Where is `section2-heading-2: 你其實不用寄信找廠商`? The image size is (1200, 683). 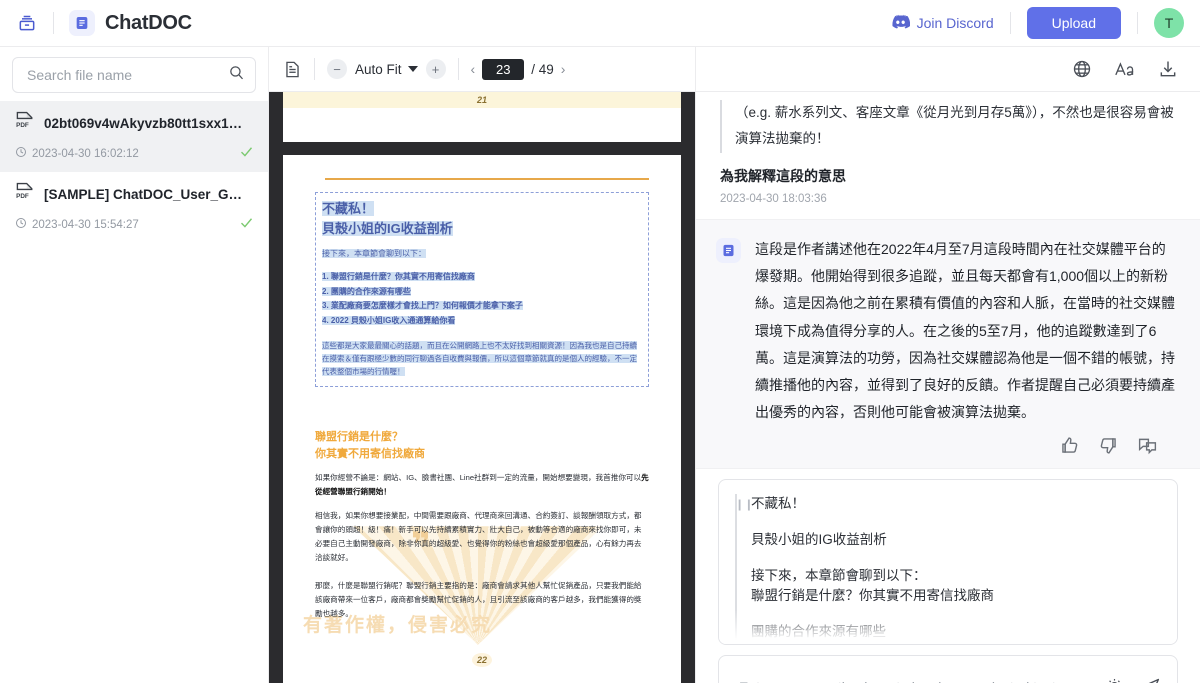
section2-heading-2: 你其實不用寄信找廠商 is located at coordinates (370, 453).